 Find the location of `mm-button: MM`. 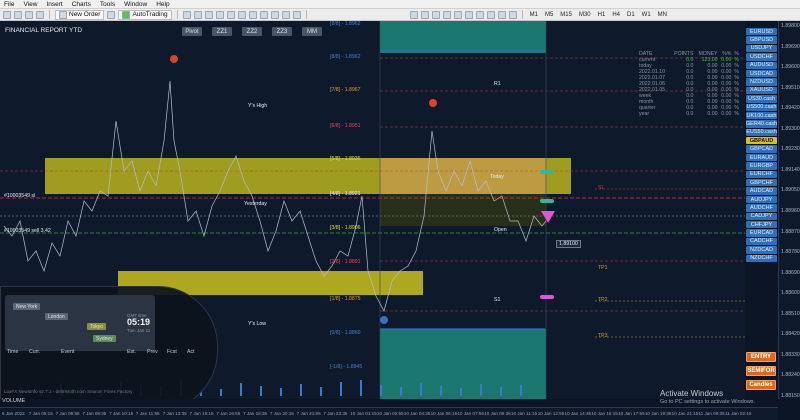

mm-button: MM is located at coordinates (312, 31).